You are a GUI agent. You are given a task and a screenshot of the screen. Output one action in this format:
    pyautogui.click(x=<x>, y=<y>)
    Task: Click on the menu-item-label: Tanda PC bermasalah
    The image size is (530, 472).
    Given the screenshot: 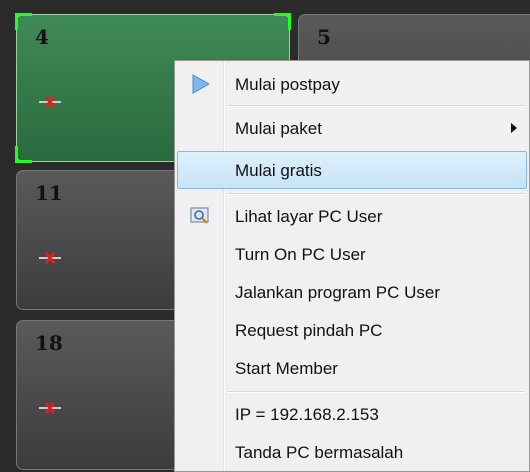 What is the action you would take?
    pyautogui.click(x=319, y=452)
    